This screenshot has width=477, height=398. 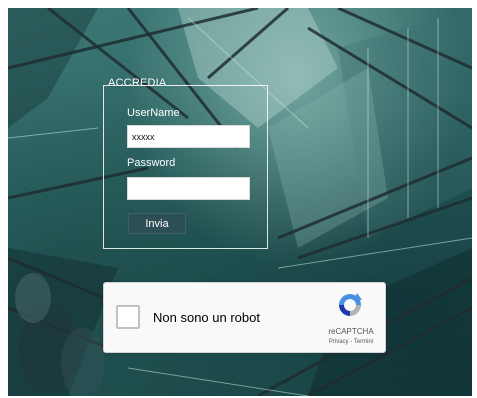 What do you see at coordinates (128, 317) in the screenshot?
I see `recaptcha-checkbox` at bounding box center [128, 317].